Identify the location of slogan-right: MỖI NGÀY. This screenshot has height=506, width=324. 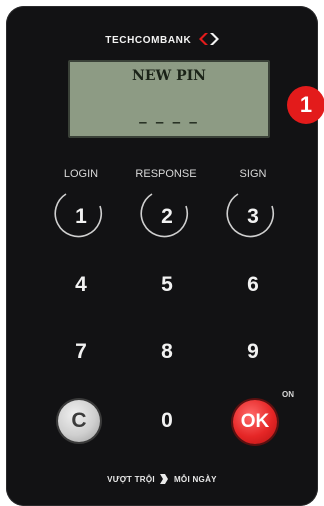
(195, 480).